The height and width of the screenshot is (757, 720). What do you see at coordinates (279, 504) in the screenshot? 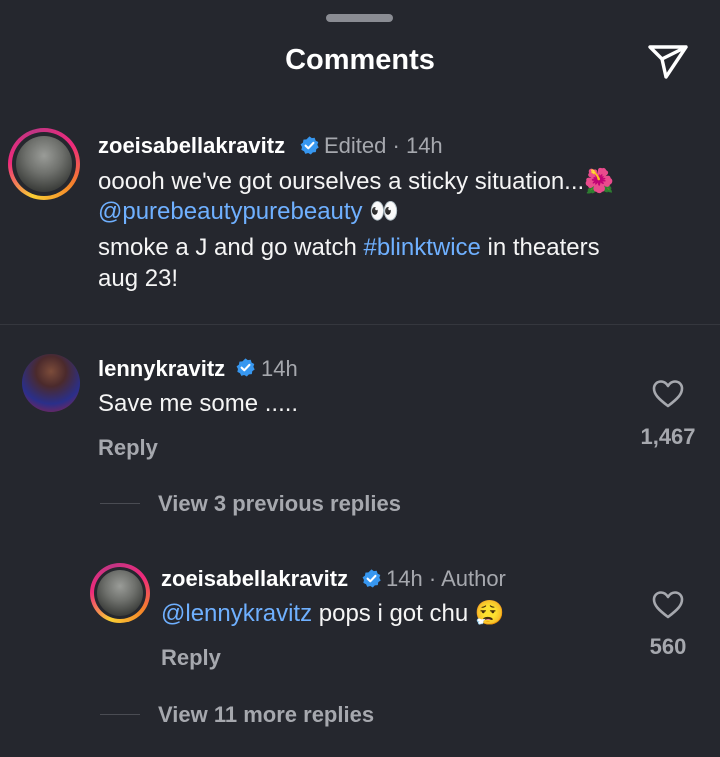
I see `view-previous-replies-button: View 3 previous replies` at bounding box center [279, 504].